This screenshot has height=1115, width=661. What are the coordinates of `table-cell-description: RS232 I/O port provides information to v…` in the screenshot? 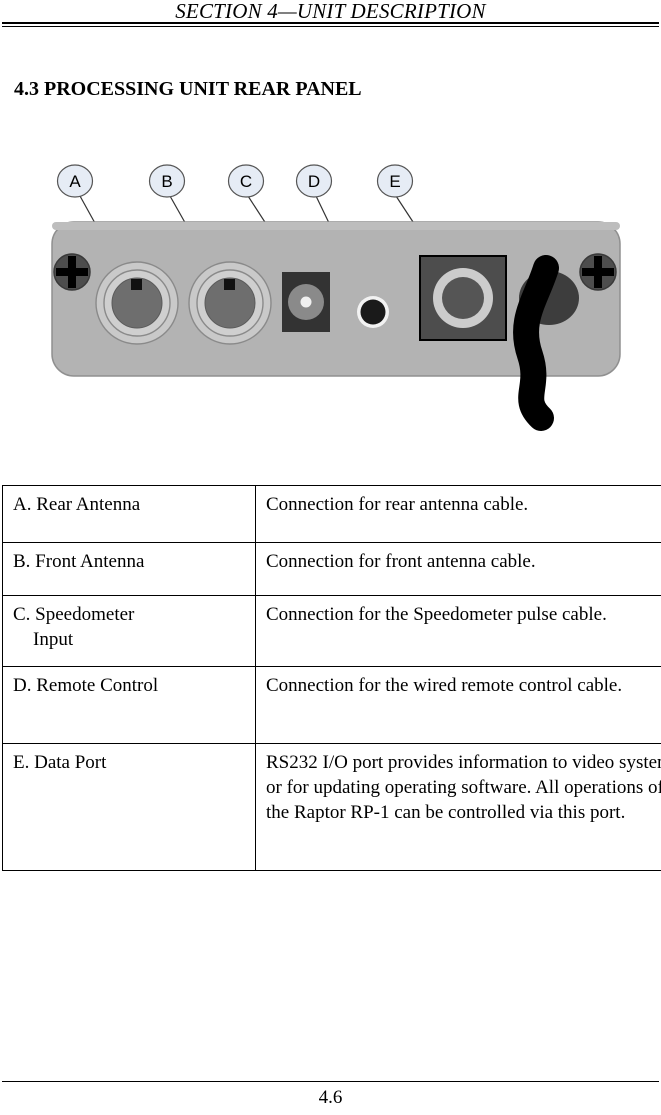 It's located at (458, 807).